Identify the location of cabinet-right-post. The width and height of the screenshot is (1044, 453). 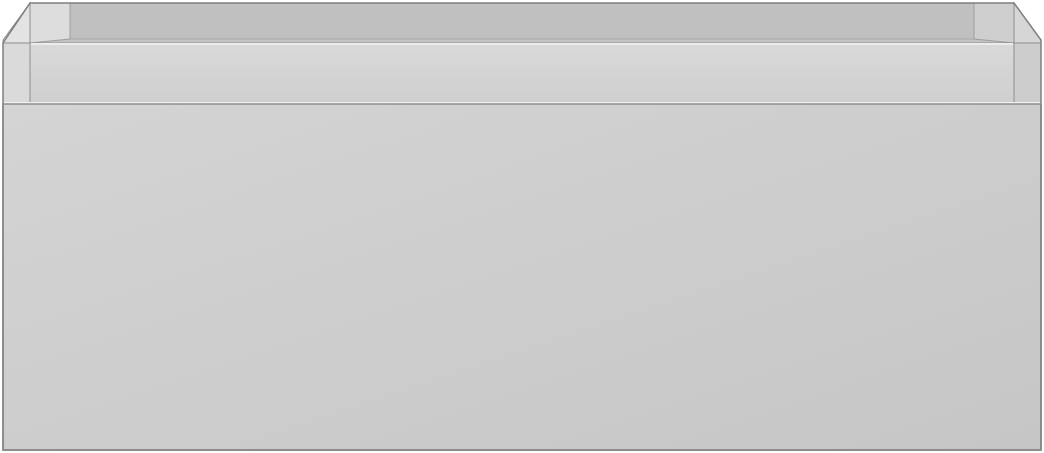
(1027, 73).